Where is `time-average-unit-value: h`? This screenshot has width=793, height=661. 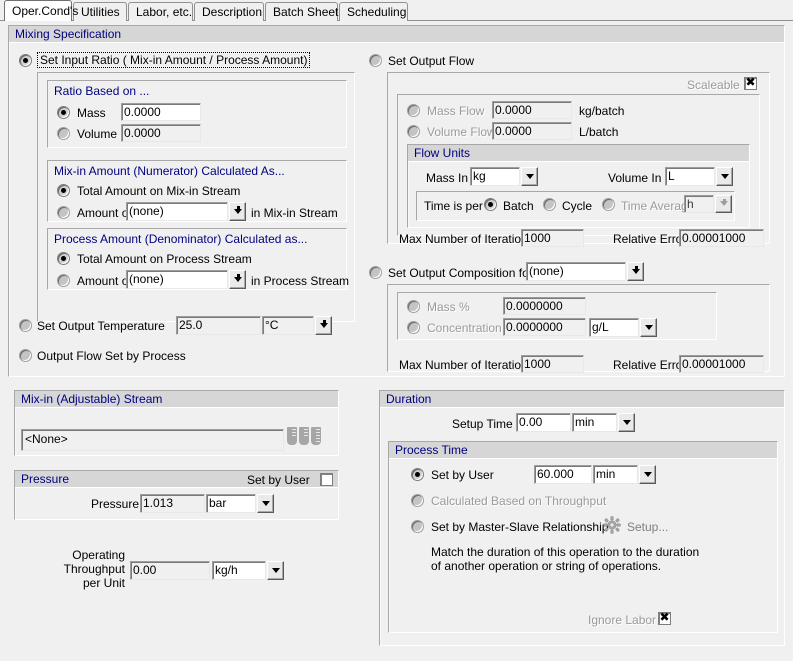 time-average-unit-value: h is located at coordinates (699, 204).